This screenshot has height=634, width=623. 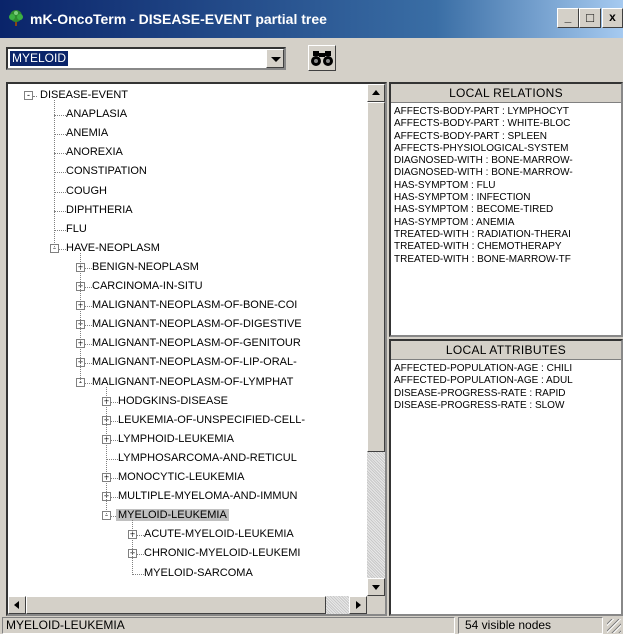 I want to click on tree-node-label: BENIGN-NEOPLASM, so click(x=145, y=266).